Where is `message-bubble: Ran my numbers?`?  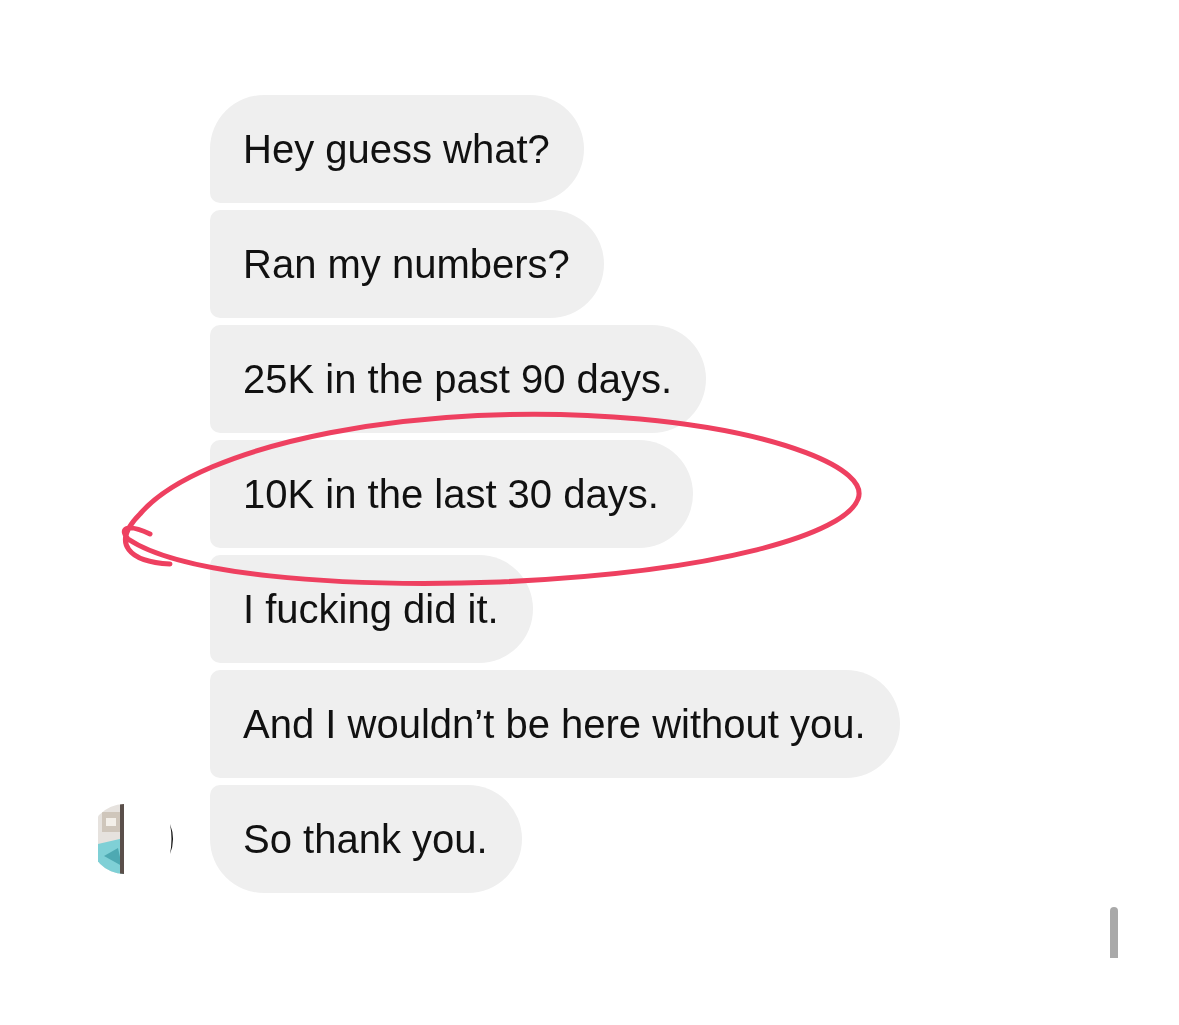 message-bubble: Ran my numbers? is located at coordinates (407, 264).